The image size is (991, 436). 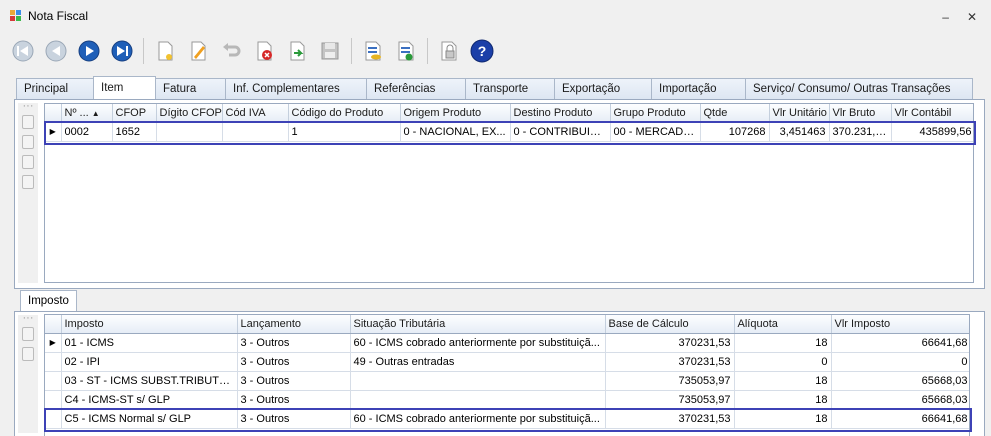 What do you see at coordinates (860, 113) in the screenshot?
I see `column-header: Vlr Bruto` at bounding box center [860, 113].